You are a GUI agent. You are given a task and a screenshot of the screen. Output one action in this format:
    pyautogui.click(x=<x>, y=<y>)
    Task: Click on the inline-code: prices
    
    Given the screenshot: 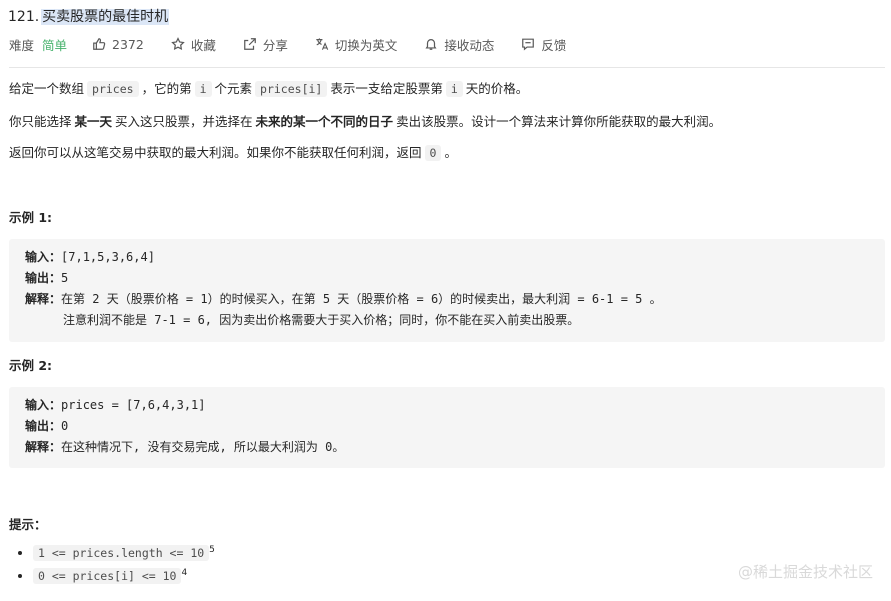 What is the action you would take?
    pyautogui.click(x=113, y=89)
    